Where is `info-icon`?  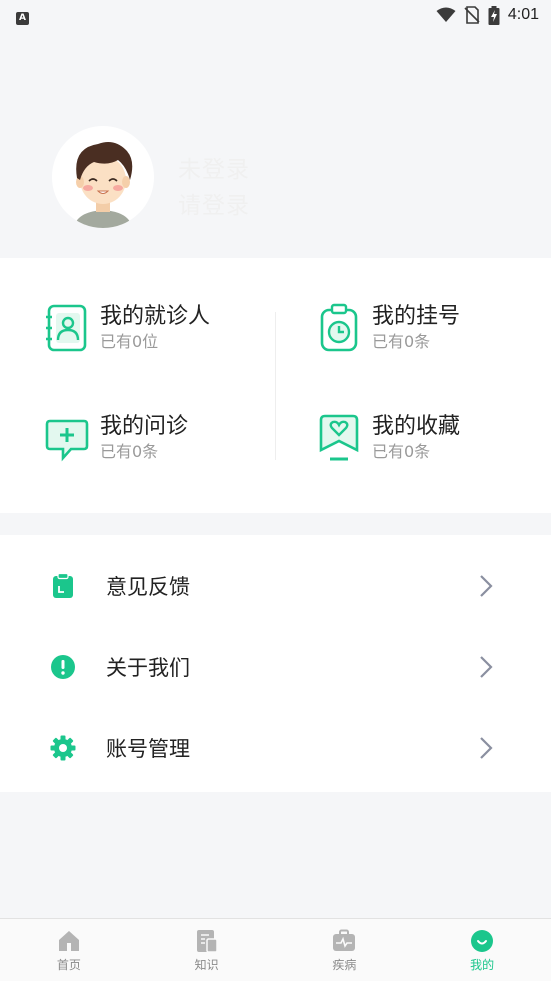
info-icon is located at coordinates (63, 667).